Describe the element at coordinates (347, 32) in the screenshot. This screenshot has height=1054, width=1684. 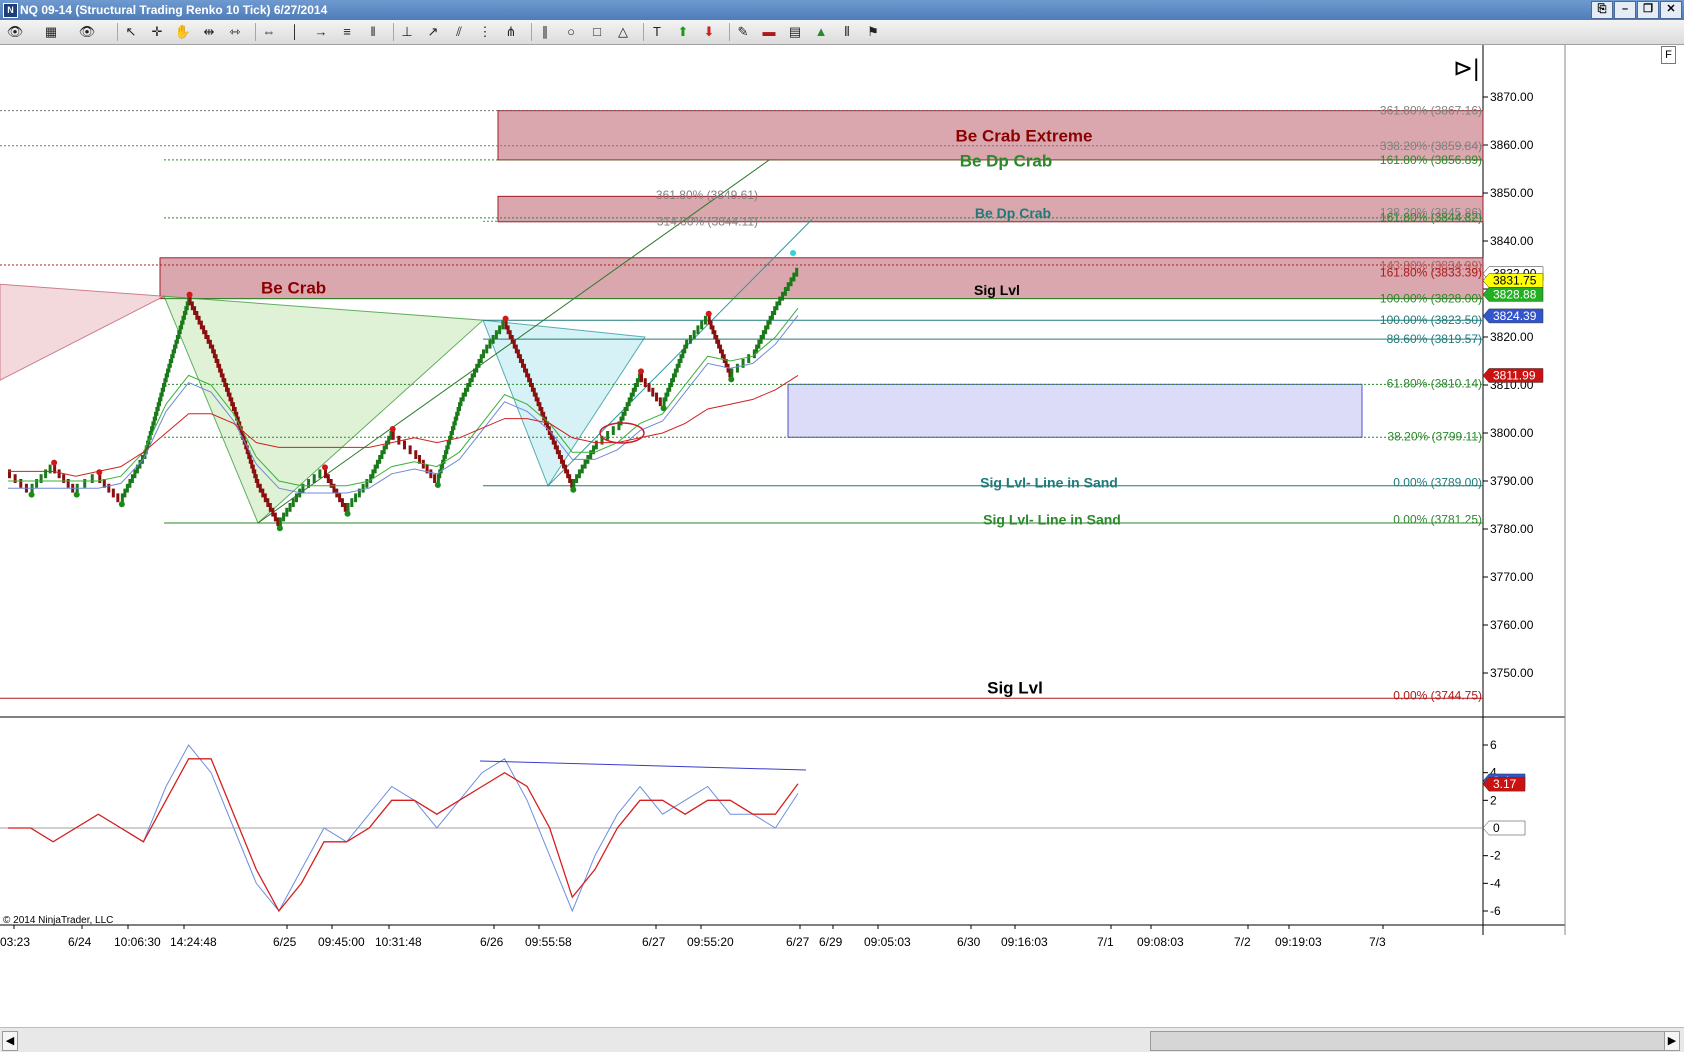
I see `extended-line-icon: ≡` at that location.